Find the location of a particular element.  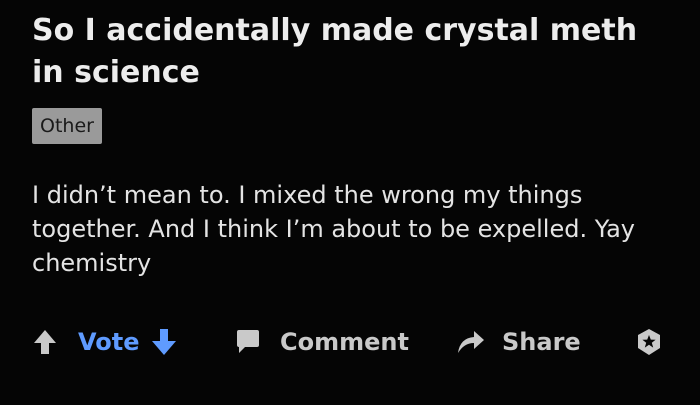

post-actions-bar: Vote Comment Share is located at coordinates (350, 342).